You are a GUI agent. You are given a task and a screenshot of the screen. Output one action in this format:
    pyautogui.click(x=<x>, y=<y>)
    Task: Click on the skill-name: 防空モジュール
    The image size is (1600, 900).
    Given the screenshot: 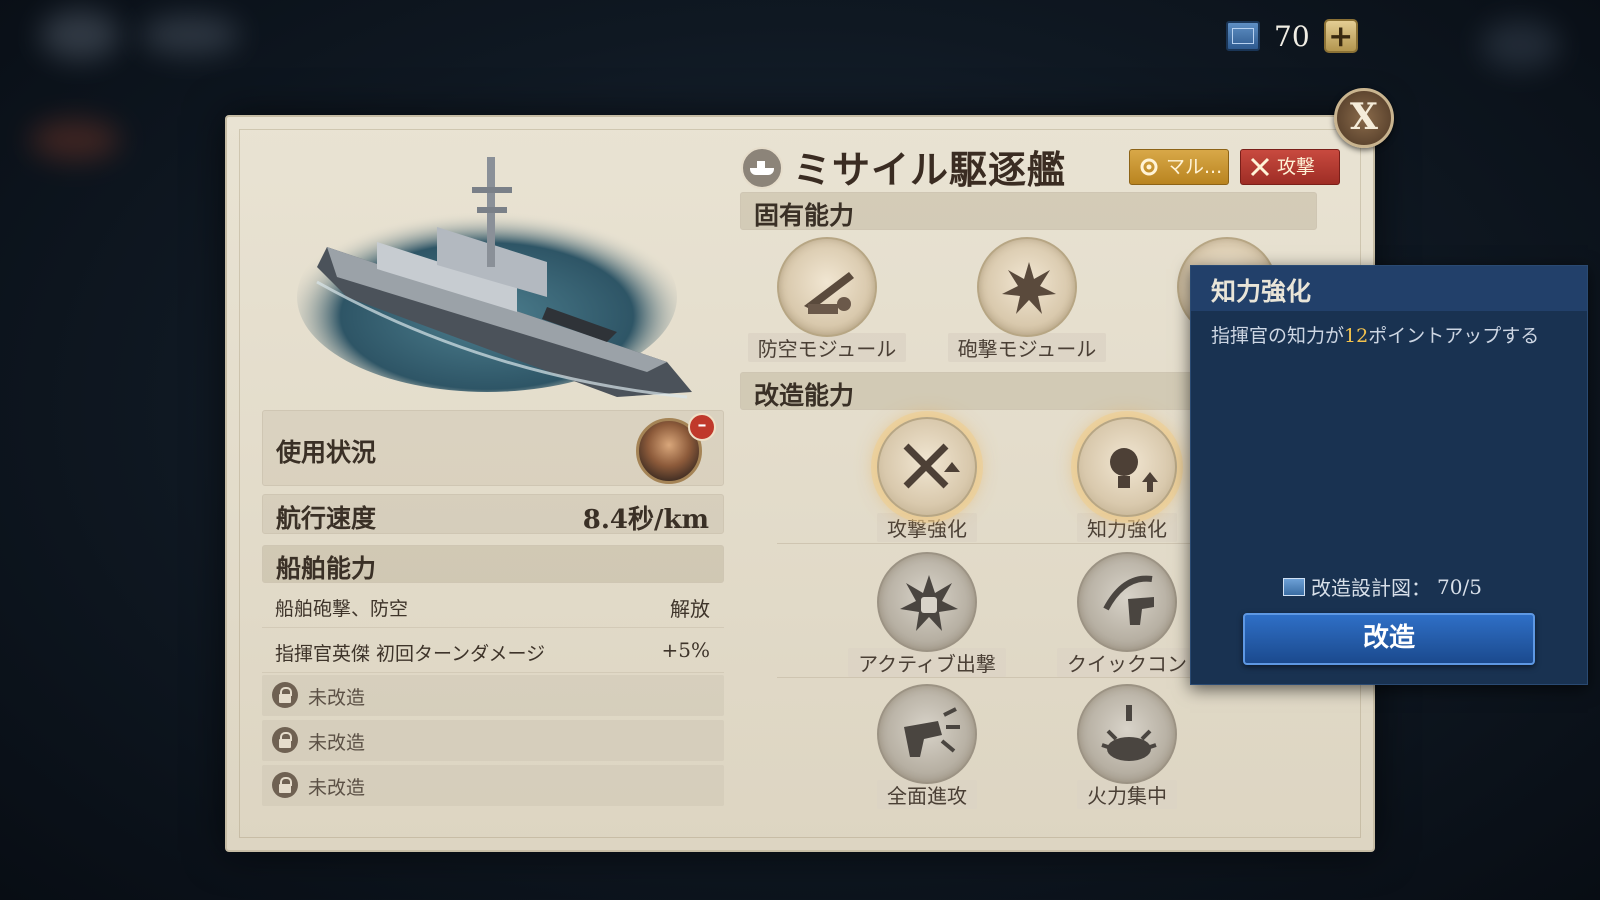 What is the action you would take?
    pyautogui.click(x=827, y=347)
    